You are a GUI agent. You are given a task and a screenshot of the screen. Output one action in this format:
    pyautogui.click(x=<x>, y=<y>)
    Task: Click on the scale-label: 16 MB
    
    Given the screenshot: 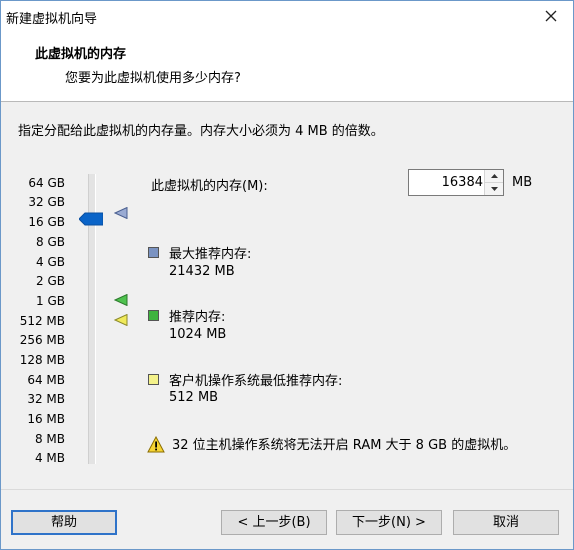 What is the action you would take?
    pyautogui.click(x=46, y=419)
    